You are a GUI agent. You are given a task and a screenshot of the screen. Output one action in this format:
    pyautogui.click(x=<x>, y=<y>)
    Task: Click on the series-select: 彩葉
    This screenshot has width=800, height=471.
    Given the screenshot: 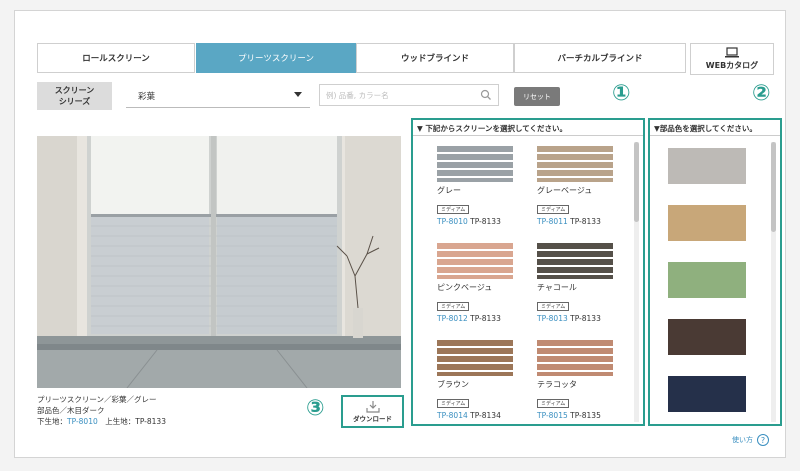 What is the action you would take?
    pyautogui.click(x=218, y=96)
    